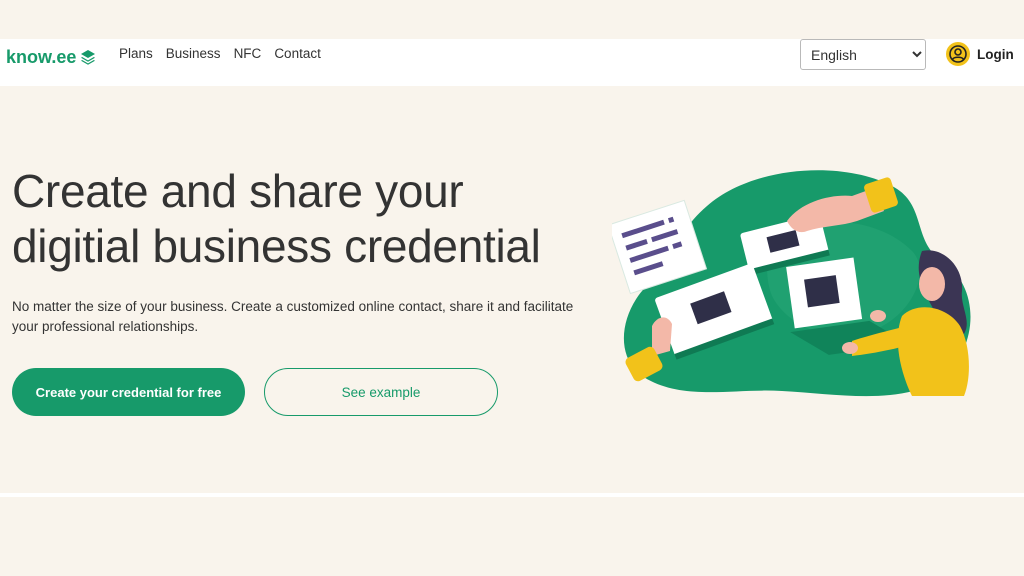 Image resolution: width=1024 pixels, height=576 pixels. I want to click on hero-illustration, so click(791, 283).